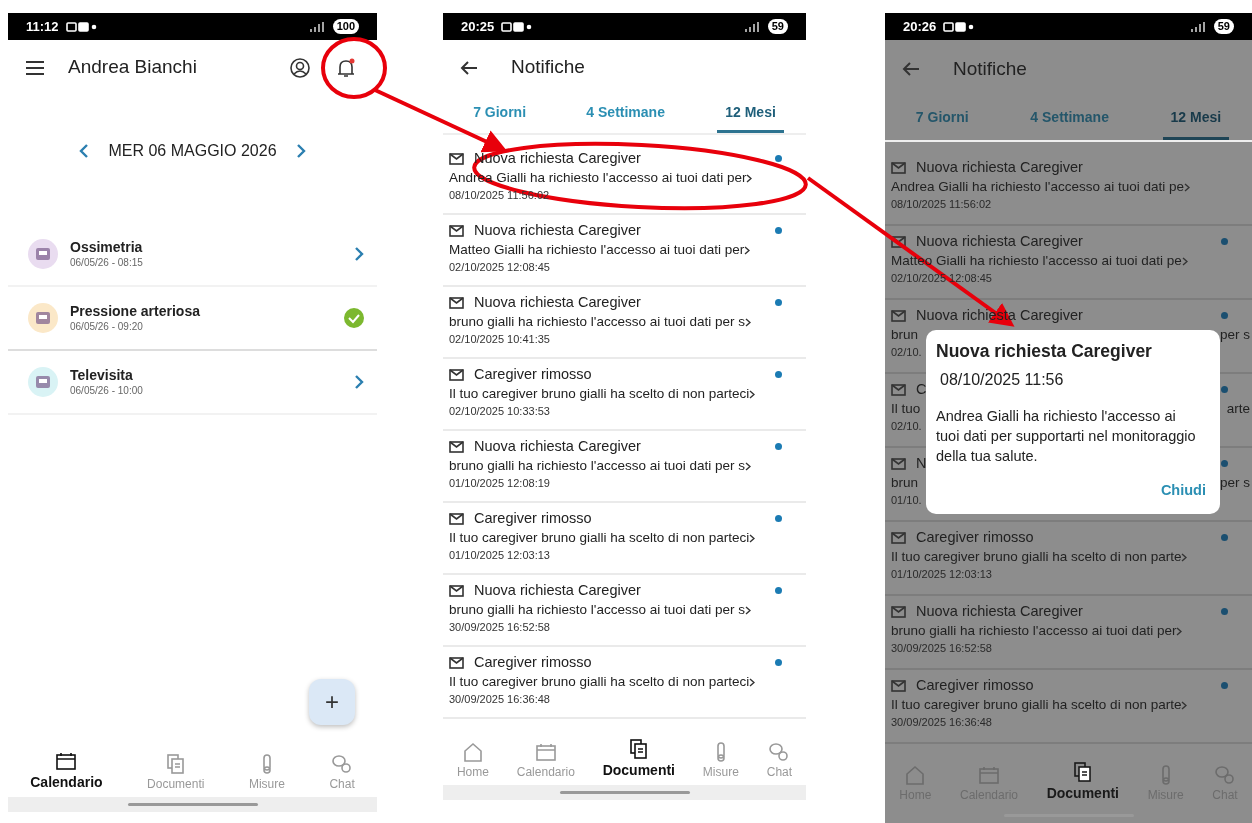  I want to click on event-row: Pressione arteriosa 06/05/26 - 09:20, so click(192, 319).